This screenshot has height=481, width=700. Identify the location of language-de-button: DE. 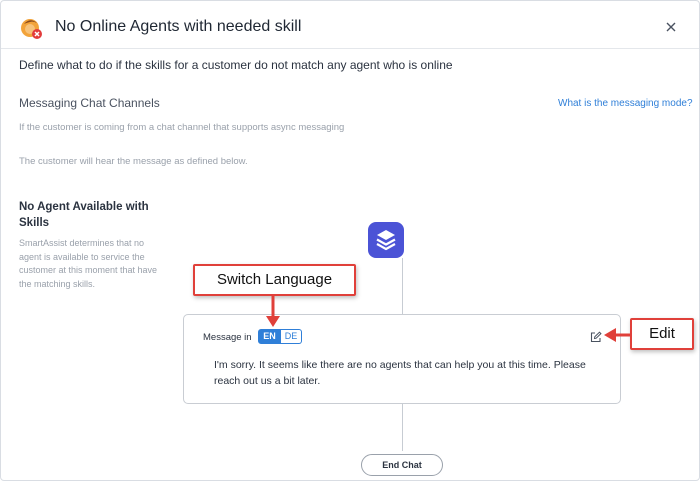
(291, 336).